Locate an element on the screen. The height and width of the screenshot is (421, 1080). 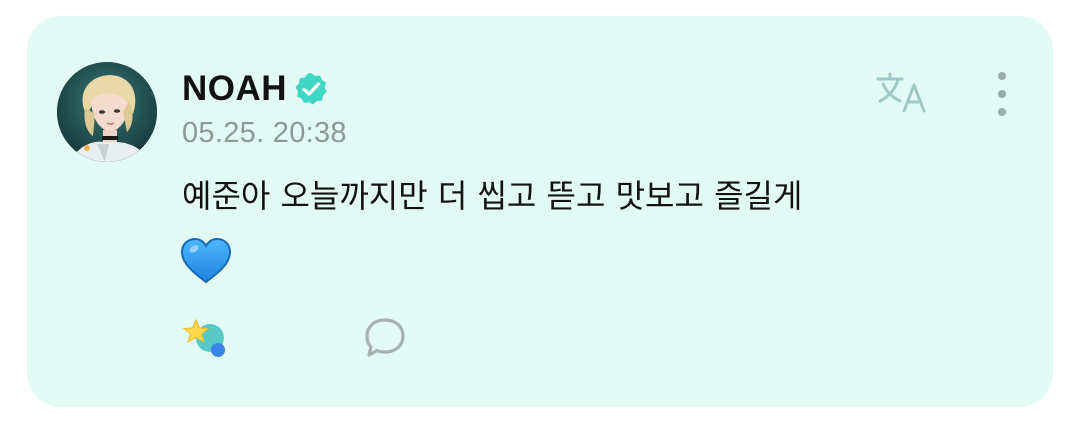
avatar is located at coordinates (107, 112).